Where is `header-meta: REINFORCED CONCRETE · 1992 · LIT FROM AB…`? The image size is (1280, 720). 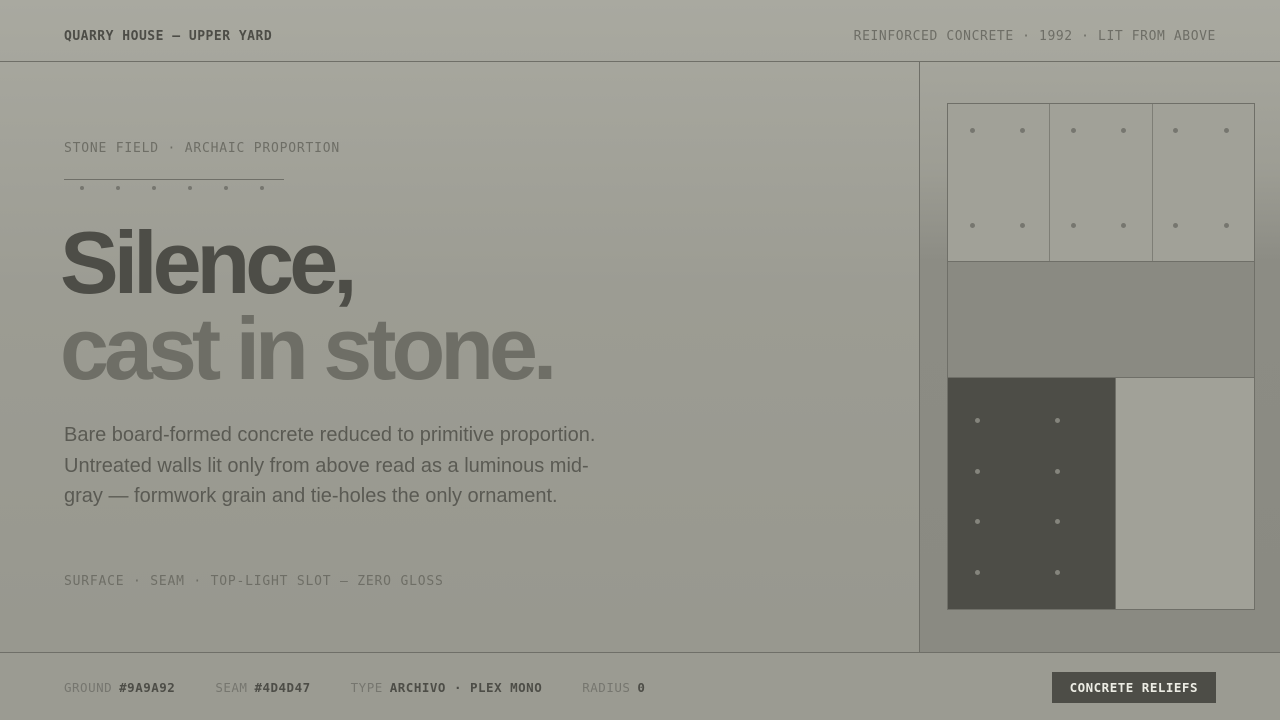 header-meta: REINFORCED CONCRETE · 1992 · LIT FROM AB… is located at coordinates (1034, 36).